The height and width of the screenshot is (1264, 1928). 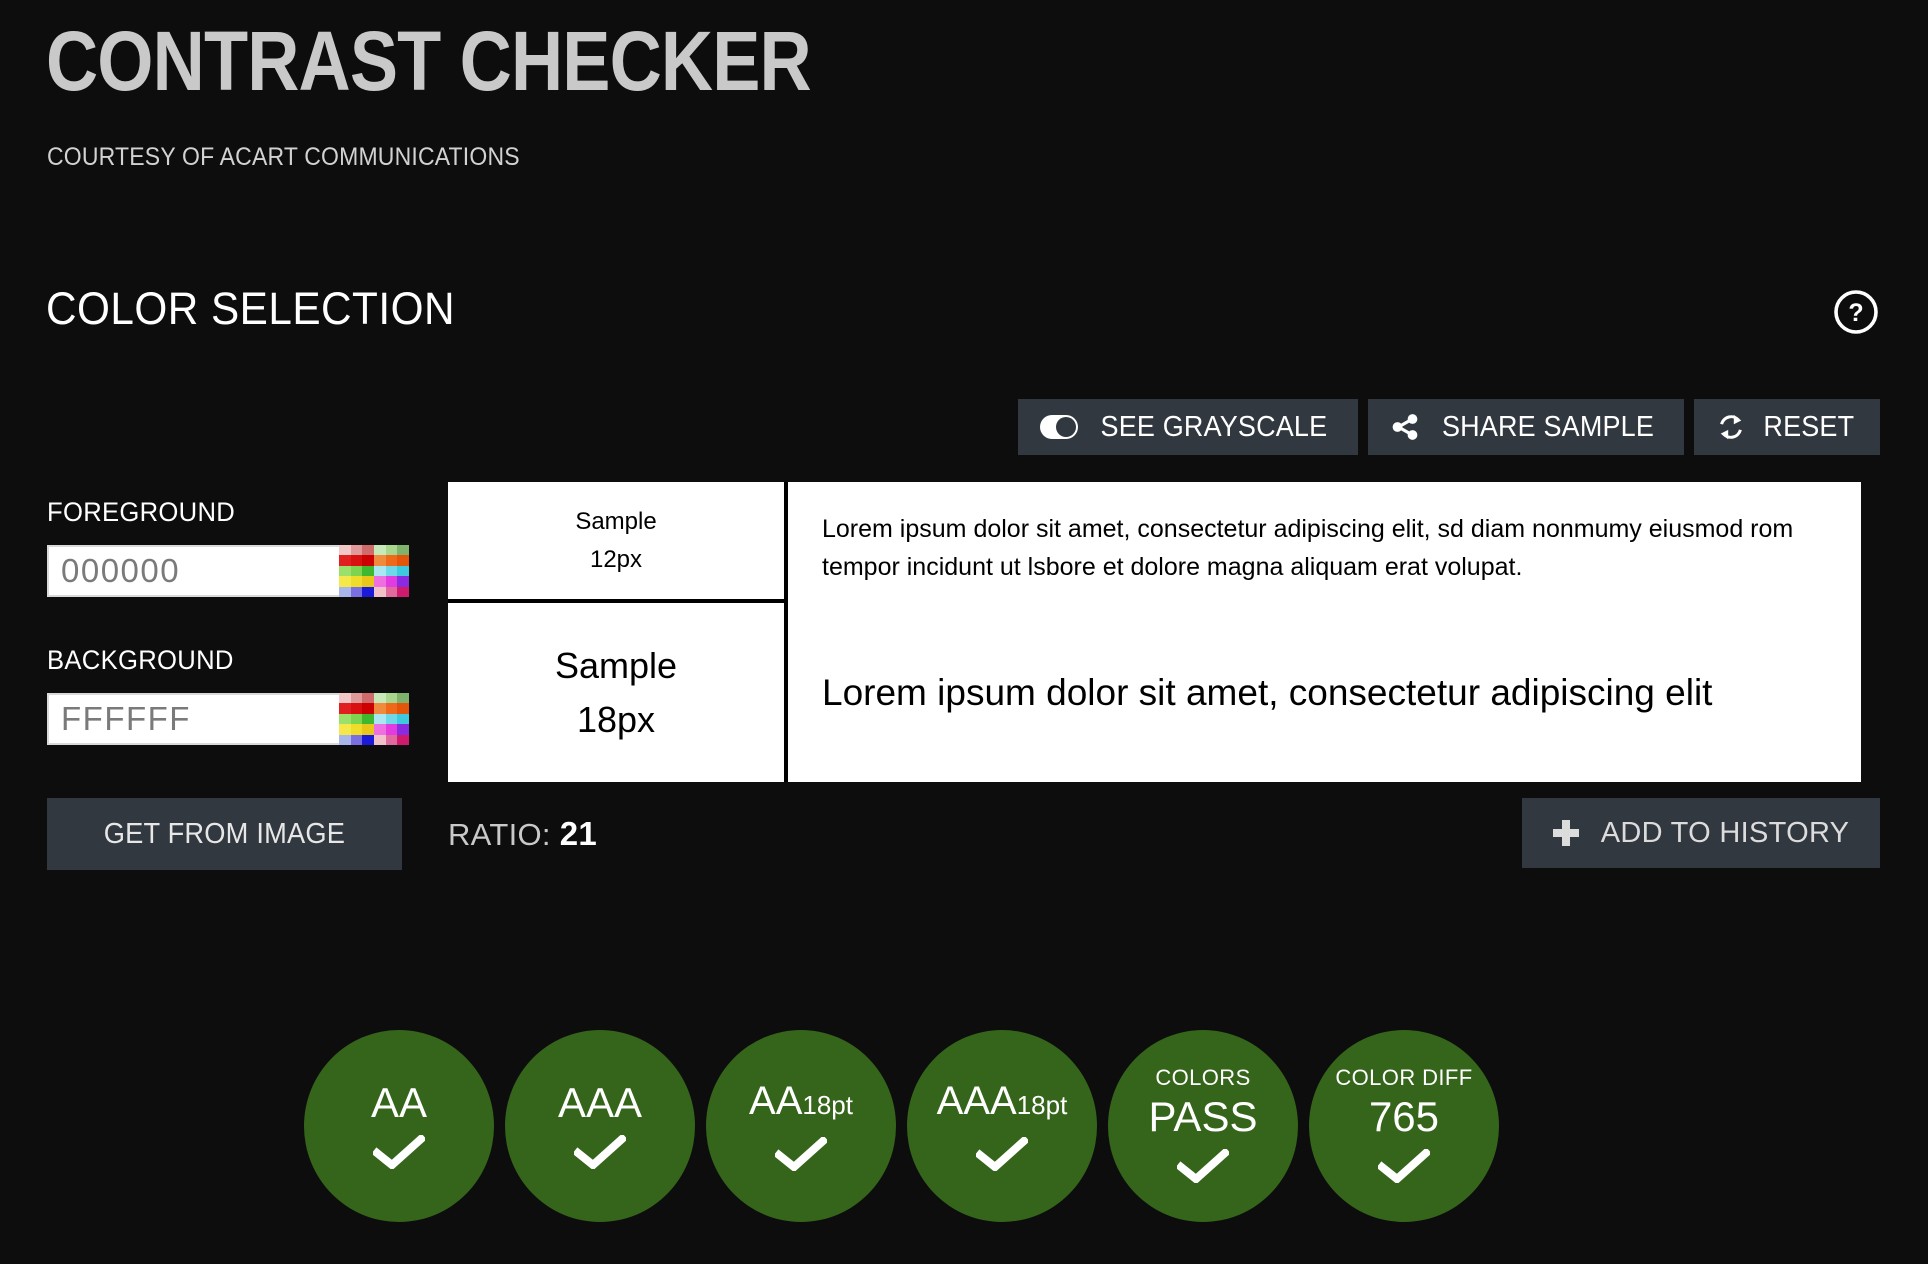 I want to click on ratio-label: RATIO:, so click(x=499, y=834).